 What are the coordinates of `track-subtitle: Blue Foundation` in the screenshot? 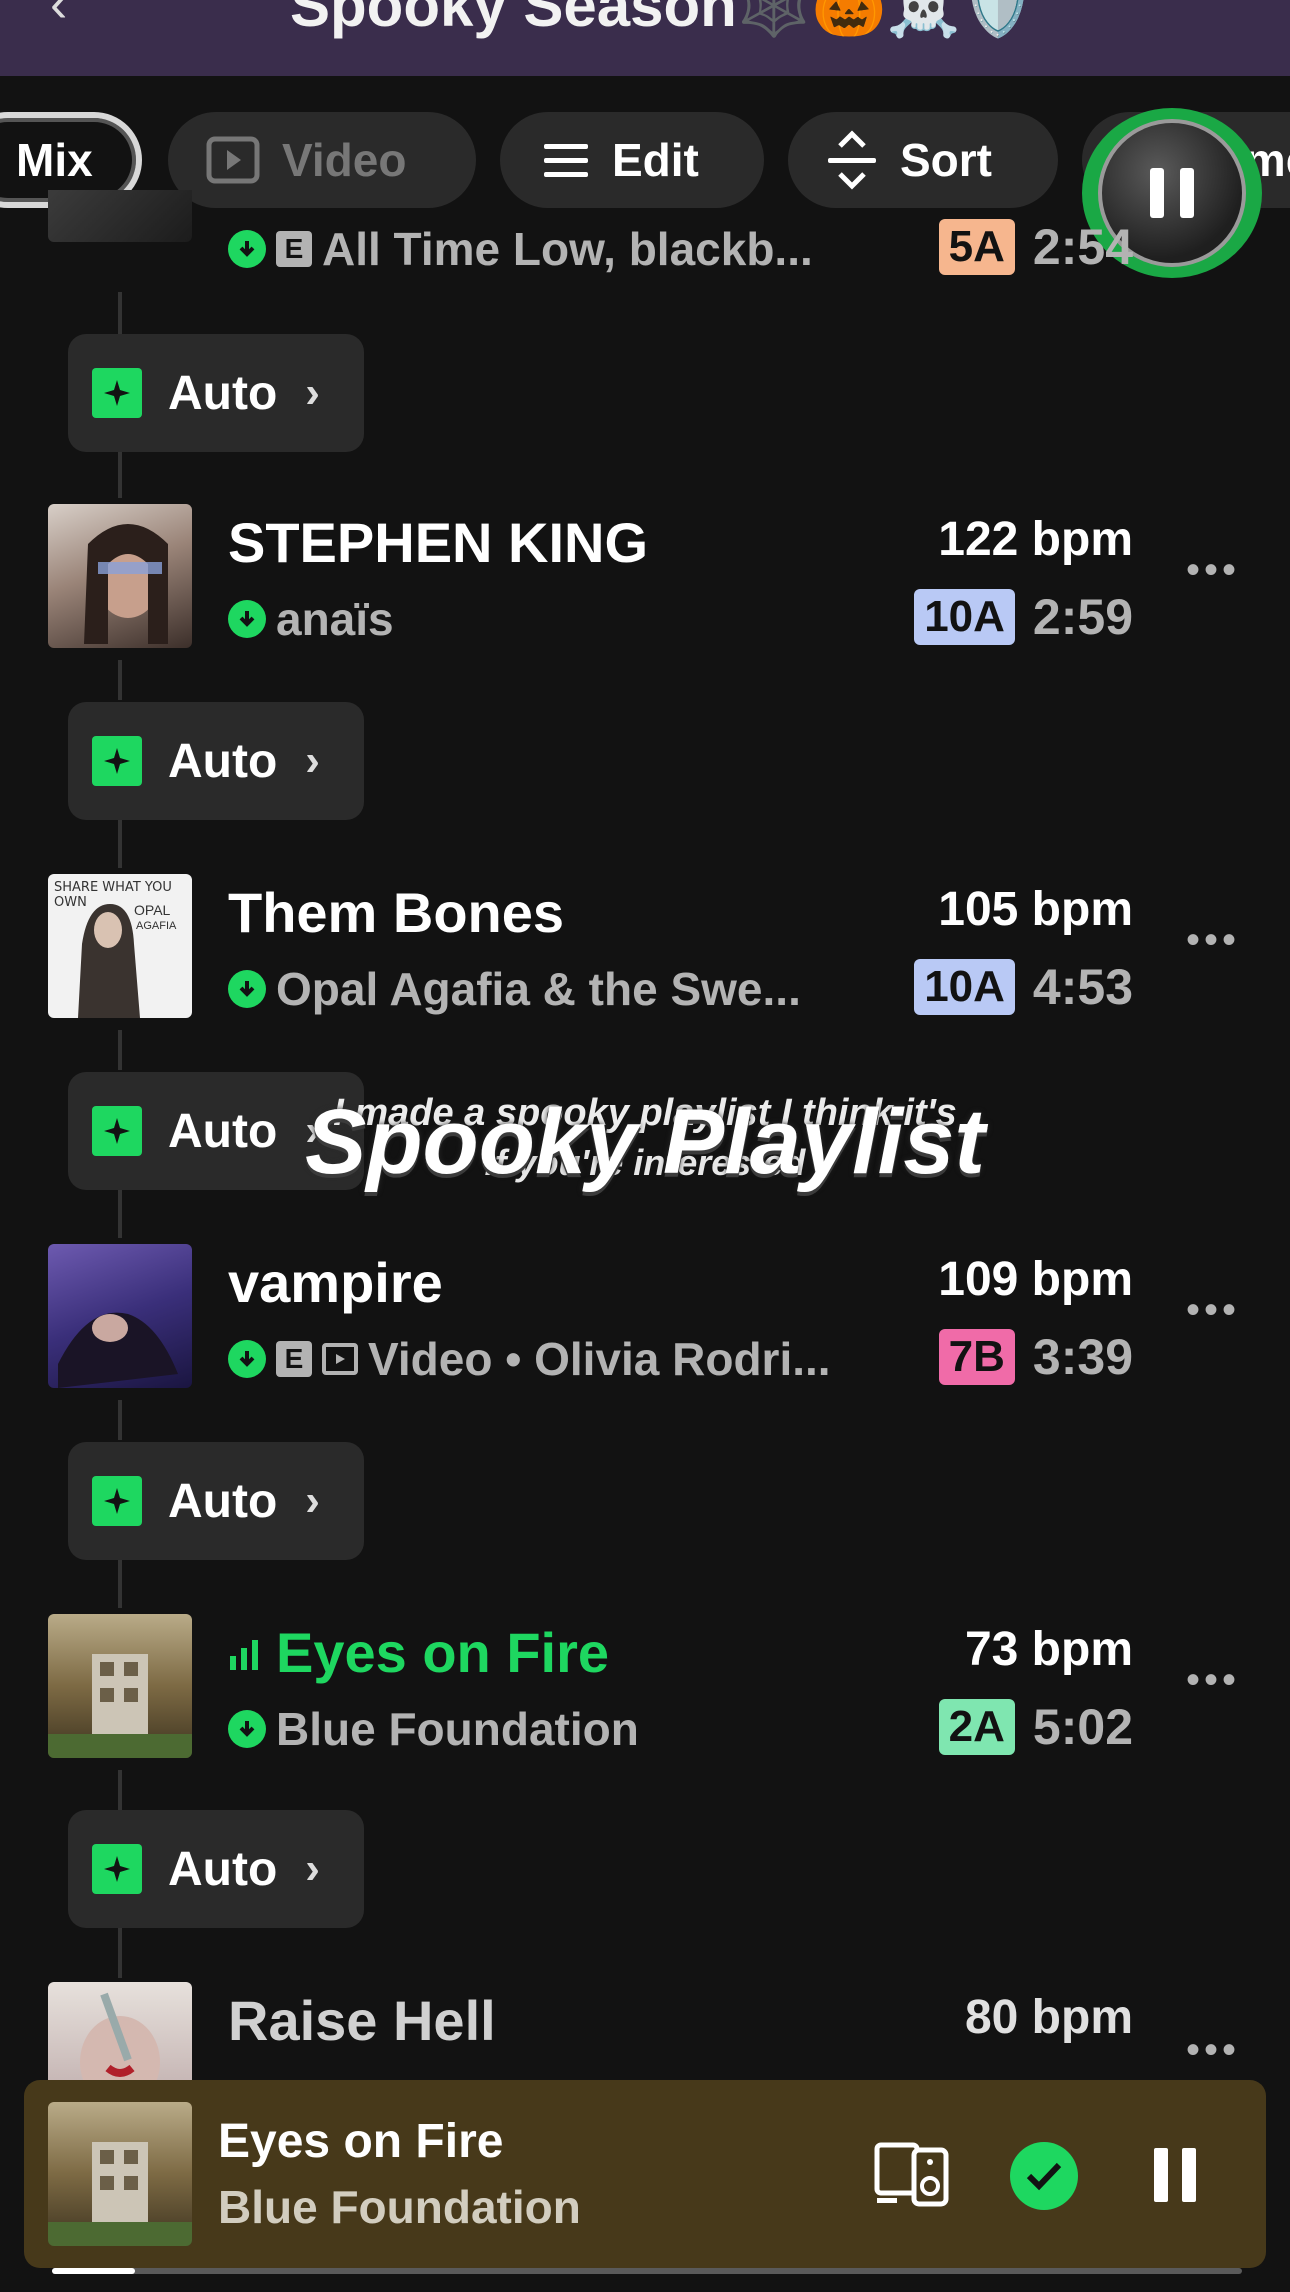 It's located at (433, 1729).